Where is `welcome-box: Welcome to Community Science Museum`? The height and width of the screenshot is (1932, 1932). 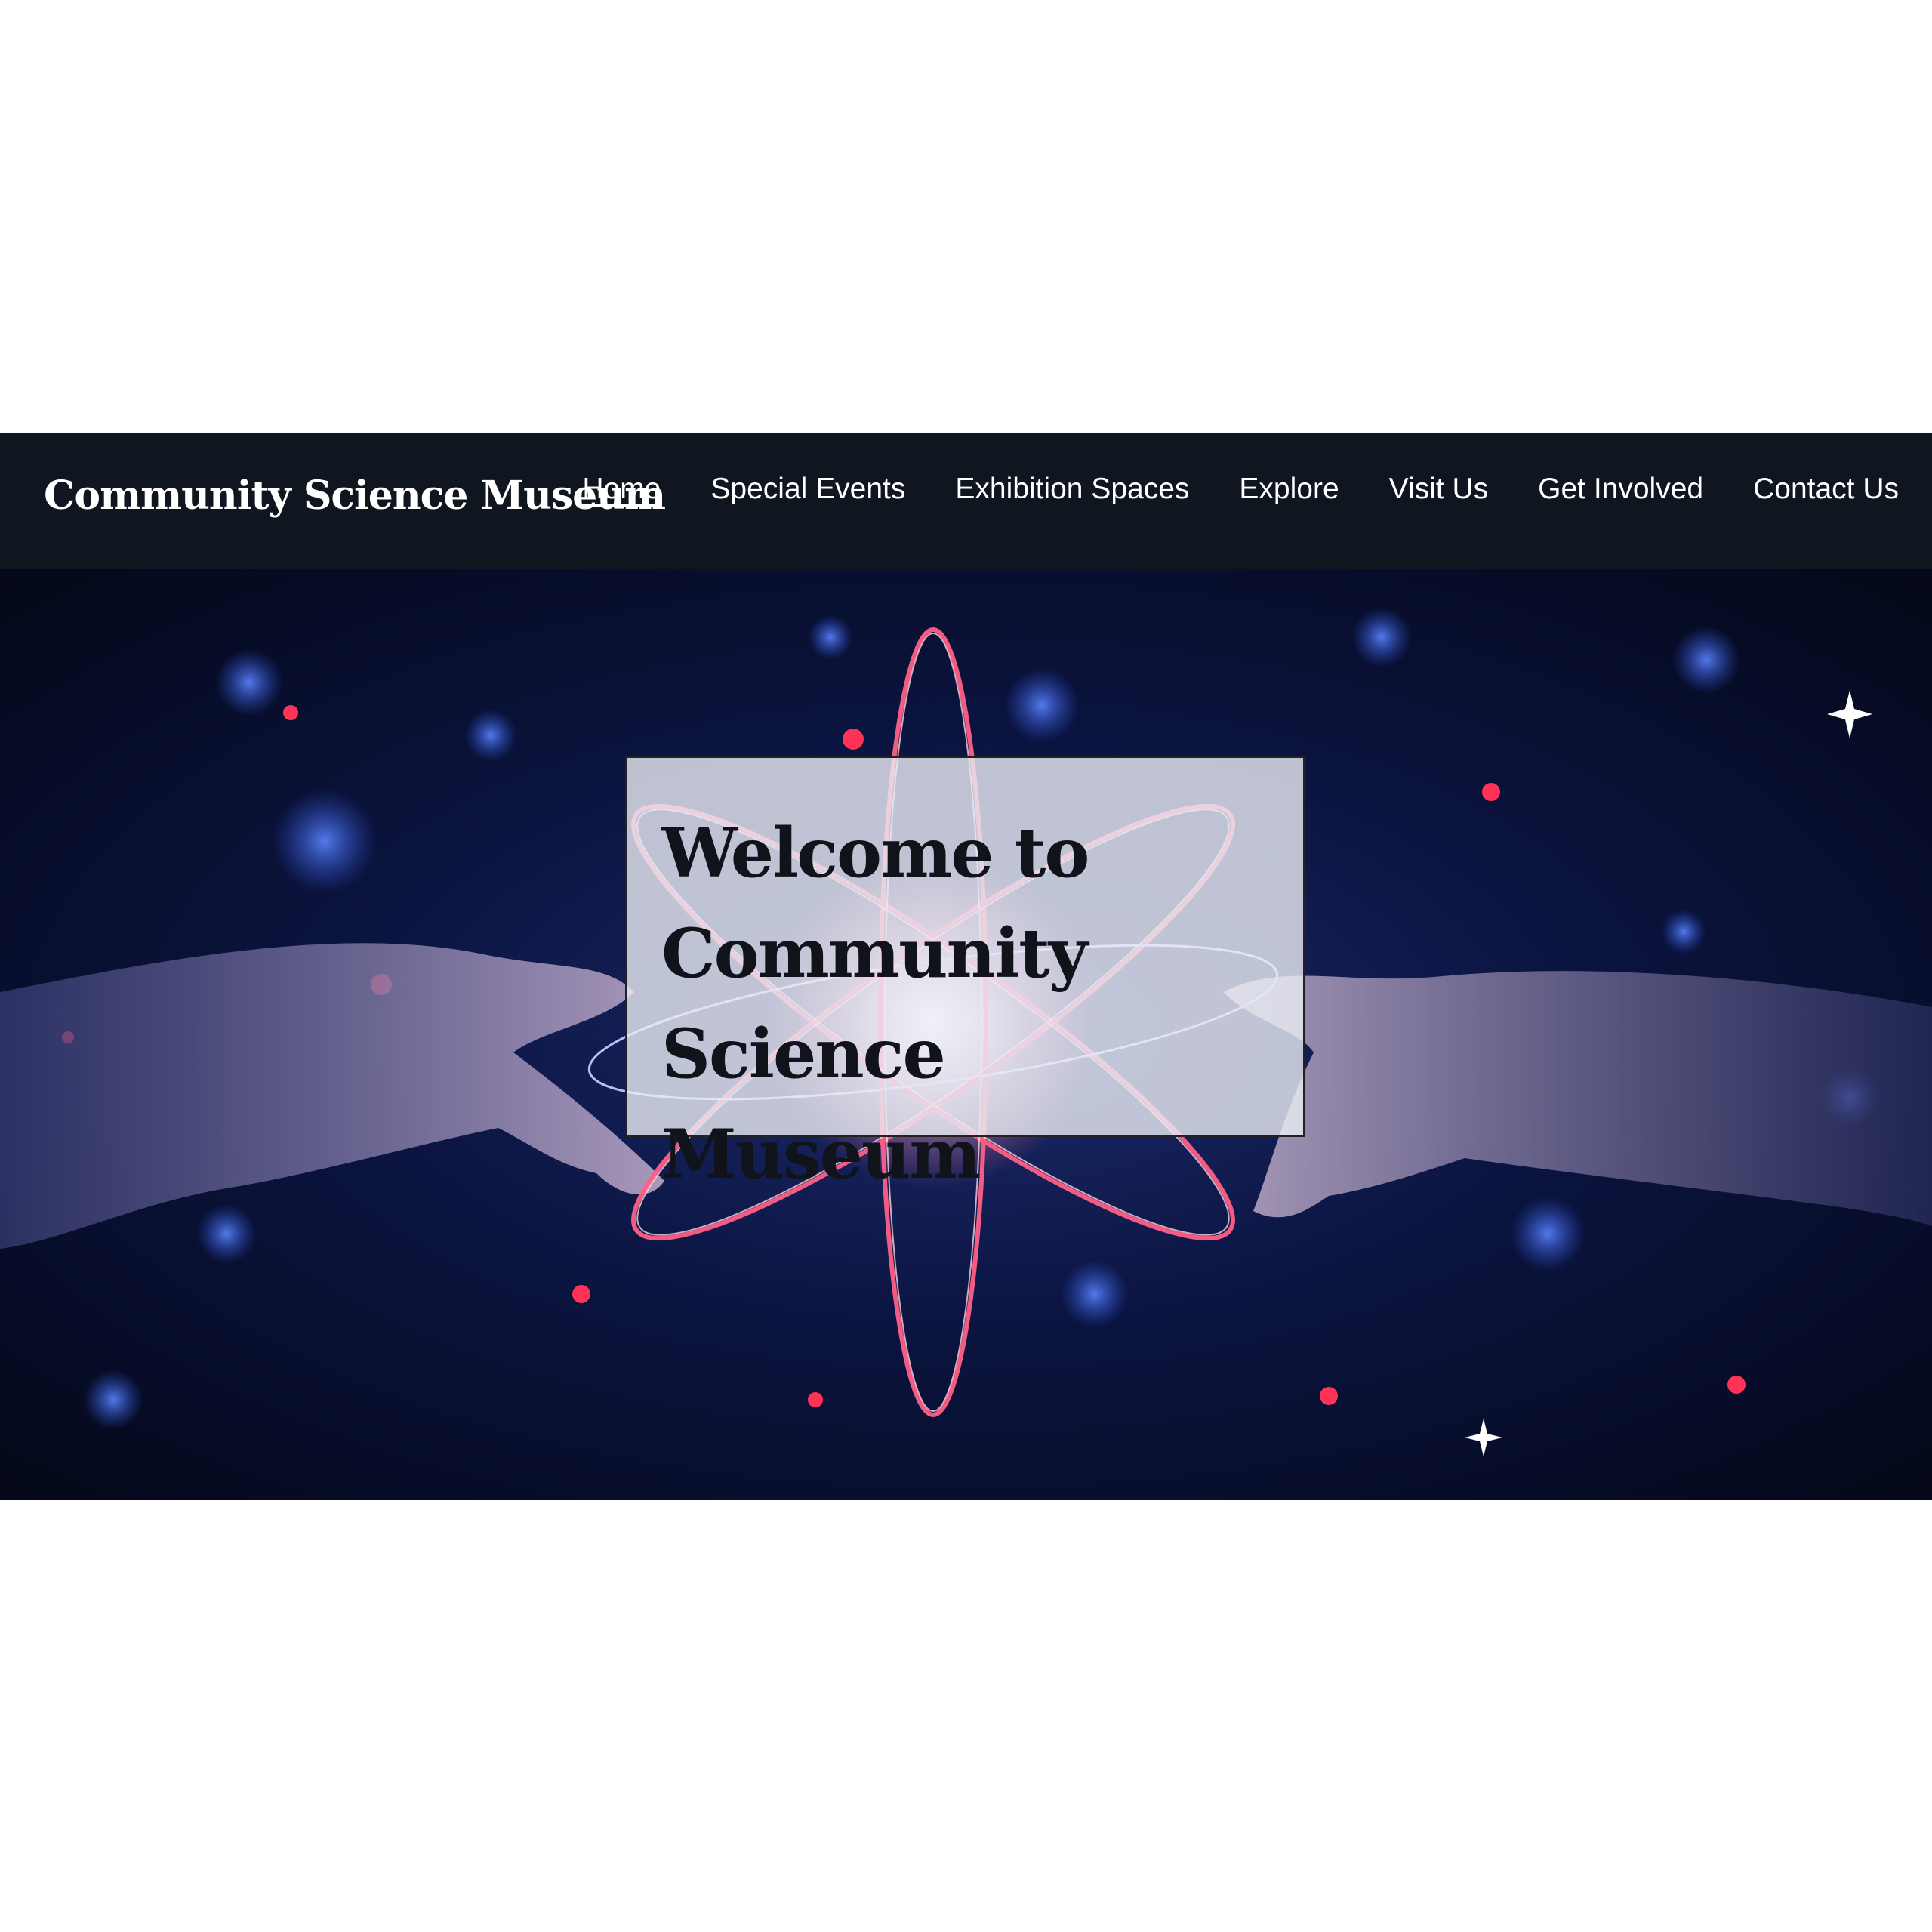
welcome-box: Welcome to Community Science Museum is located at coordinates (965, 975).